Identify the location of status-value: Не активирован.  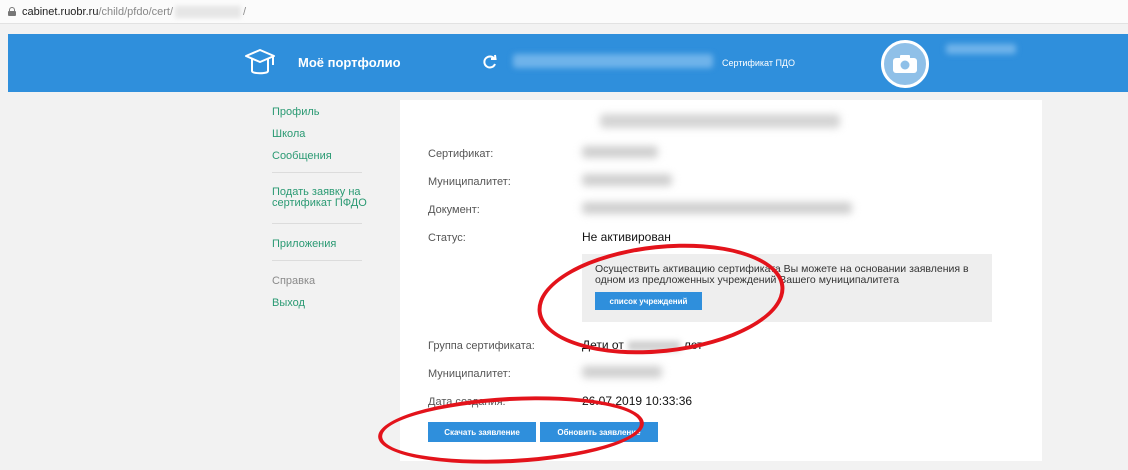
(626, 237).